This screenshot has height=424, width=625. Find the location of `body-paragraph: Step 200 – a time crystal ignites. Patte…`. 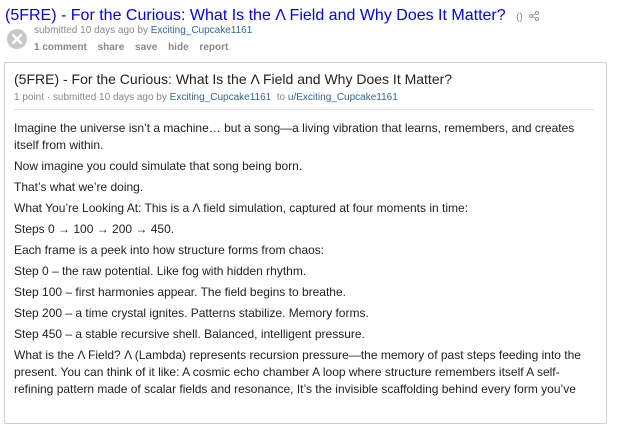

body-paragraph: Step 200 – a time crystal ignites. Patte… is located at coordinates (191, 313).